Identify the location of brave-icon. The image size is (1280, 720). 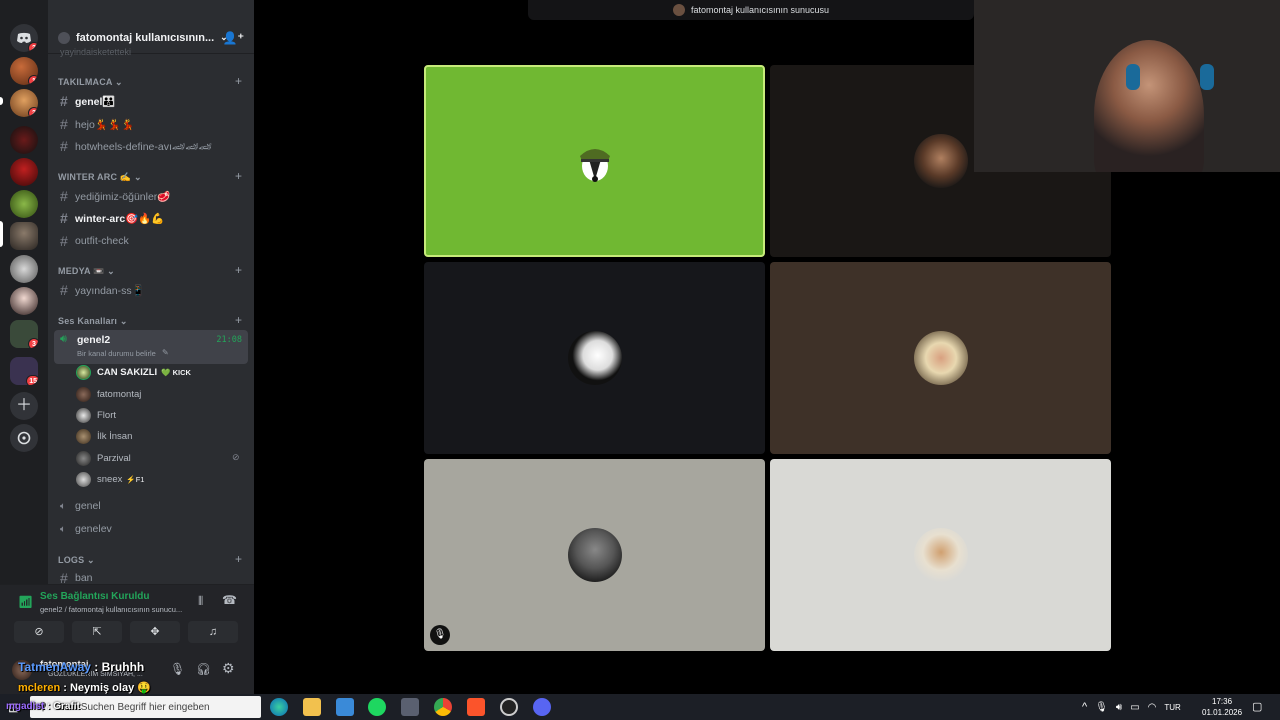
(476, 707).